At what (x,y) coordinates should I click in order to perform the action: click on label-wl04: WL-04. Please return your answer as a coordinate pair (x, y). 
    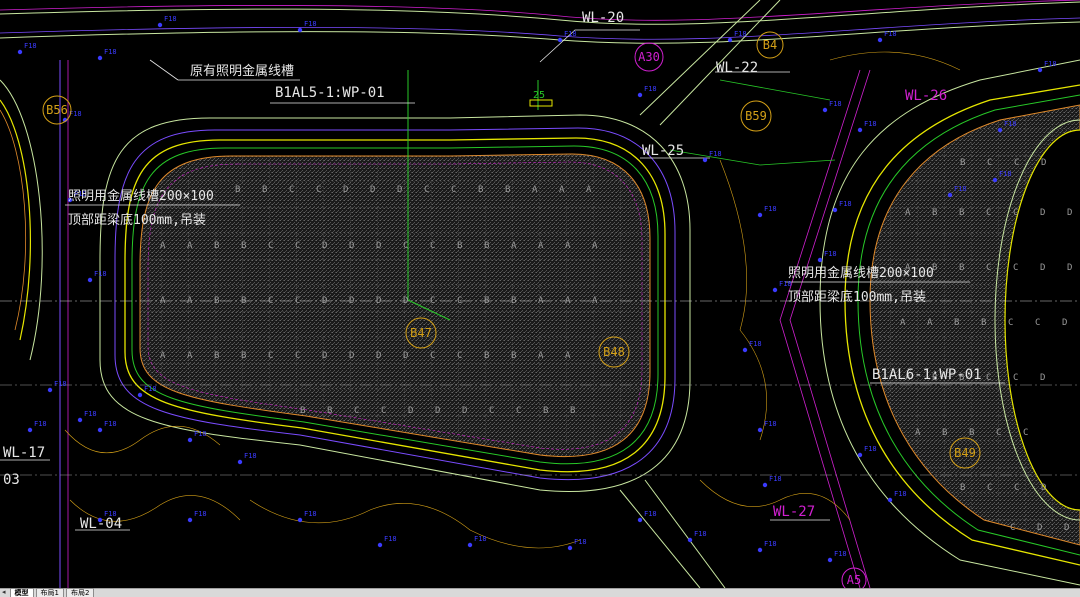
    Looking at the image, I should click on (101, 524).